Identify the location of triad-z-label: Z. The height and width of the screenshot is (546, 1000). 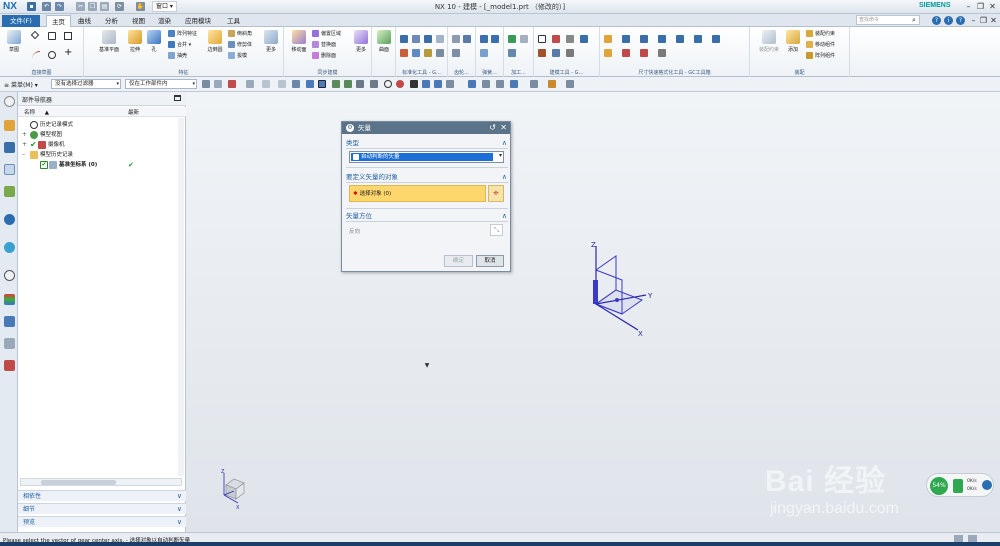
(223, 472).